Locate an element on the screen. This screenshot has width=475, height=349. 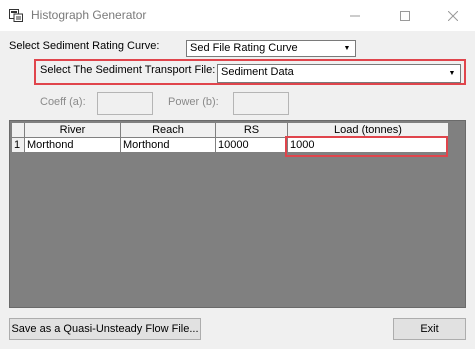
table-cell-rs: 10000 is located at coordinates (252, 145).